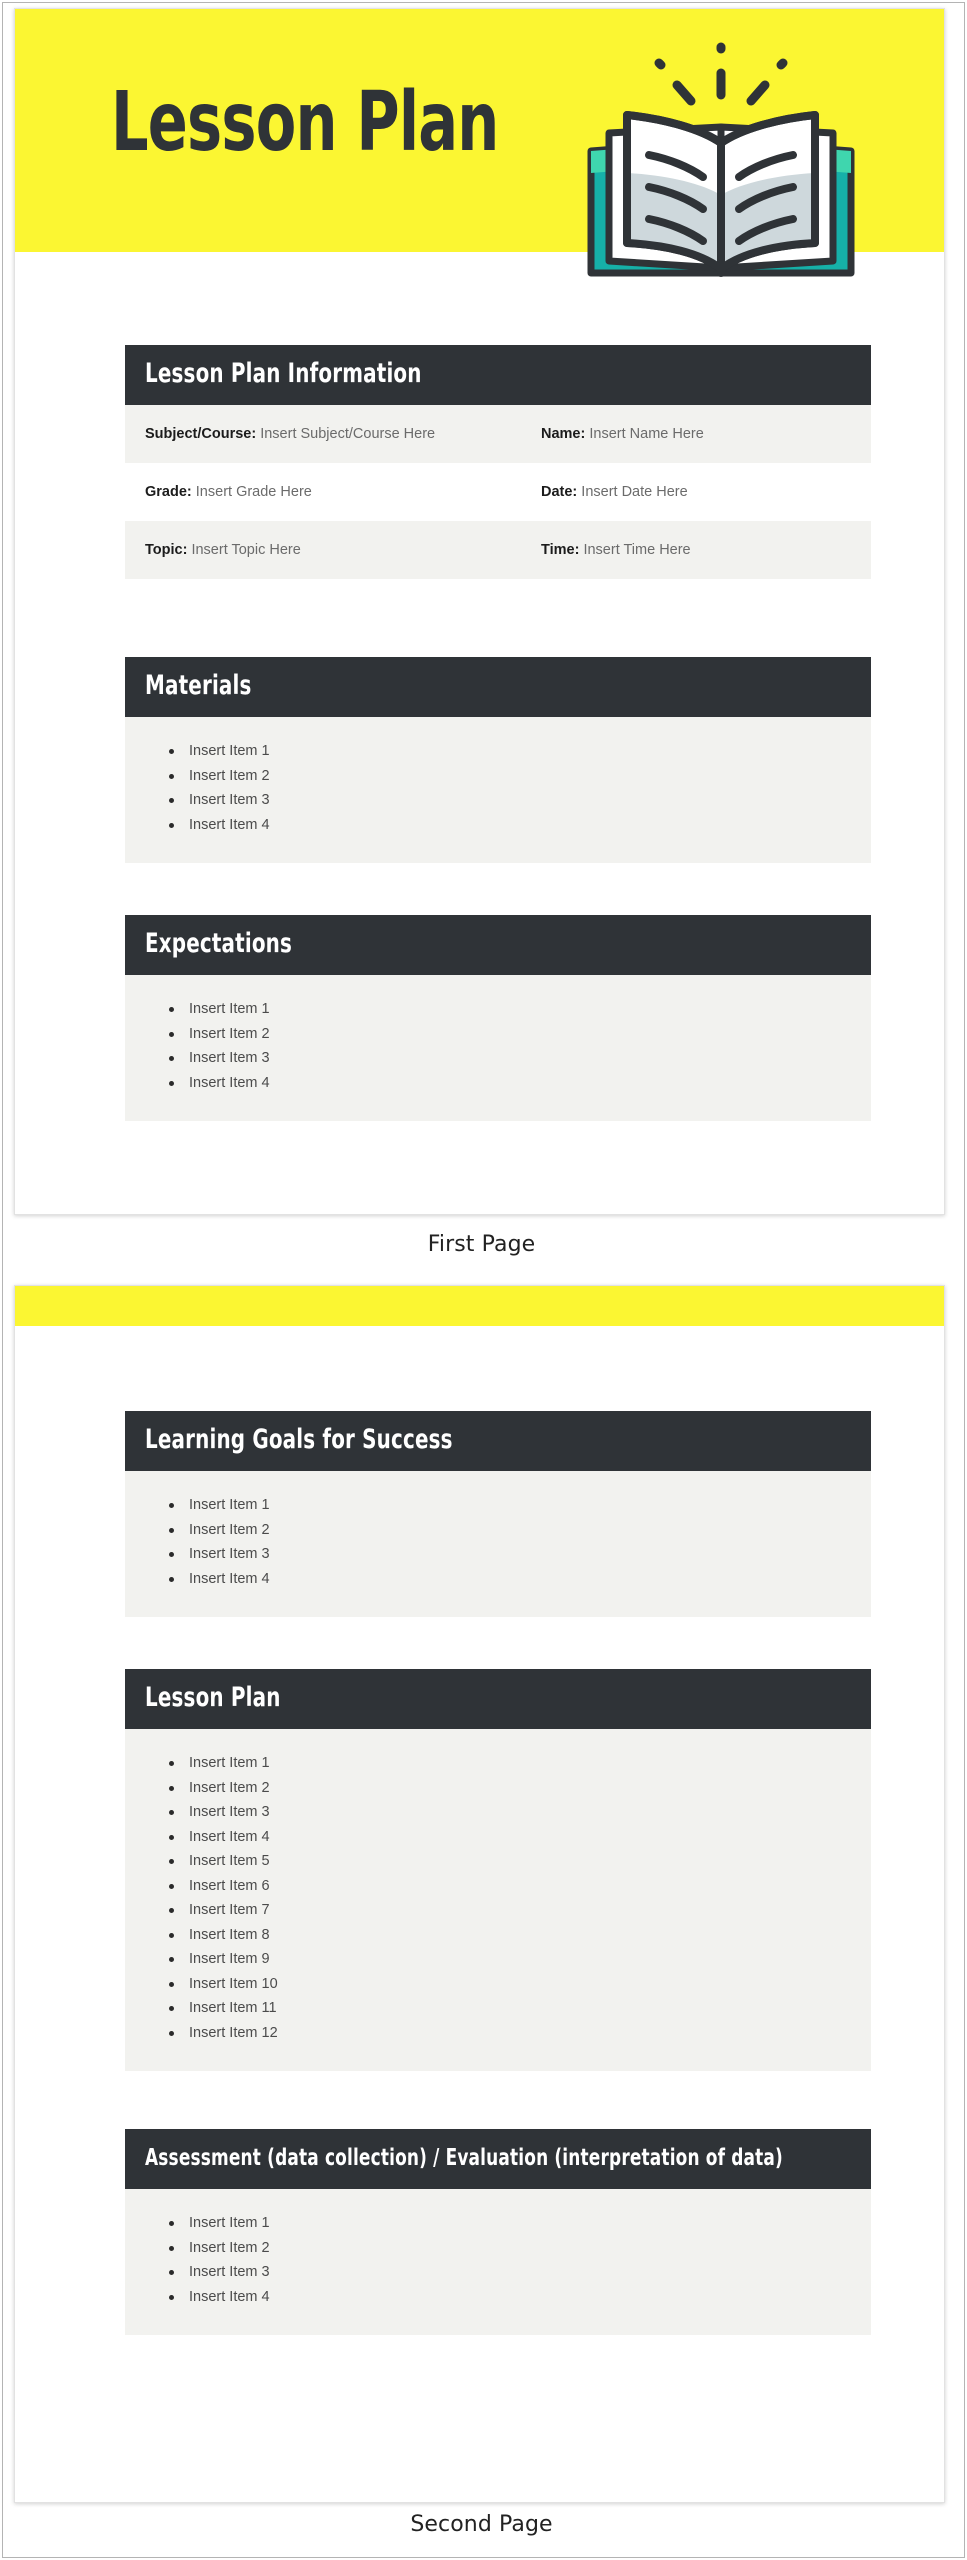 The height and width of the screenshot is (2560, 967). Describe the element at coordinates (347, 434) in the screenshot. I see `info-value: Insert Subject/Course Here` at that location.